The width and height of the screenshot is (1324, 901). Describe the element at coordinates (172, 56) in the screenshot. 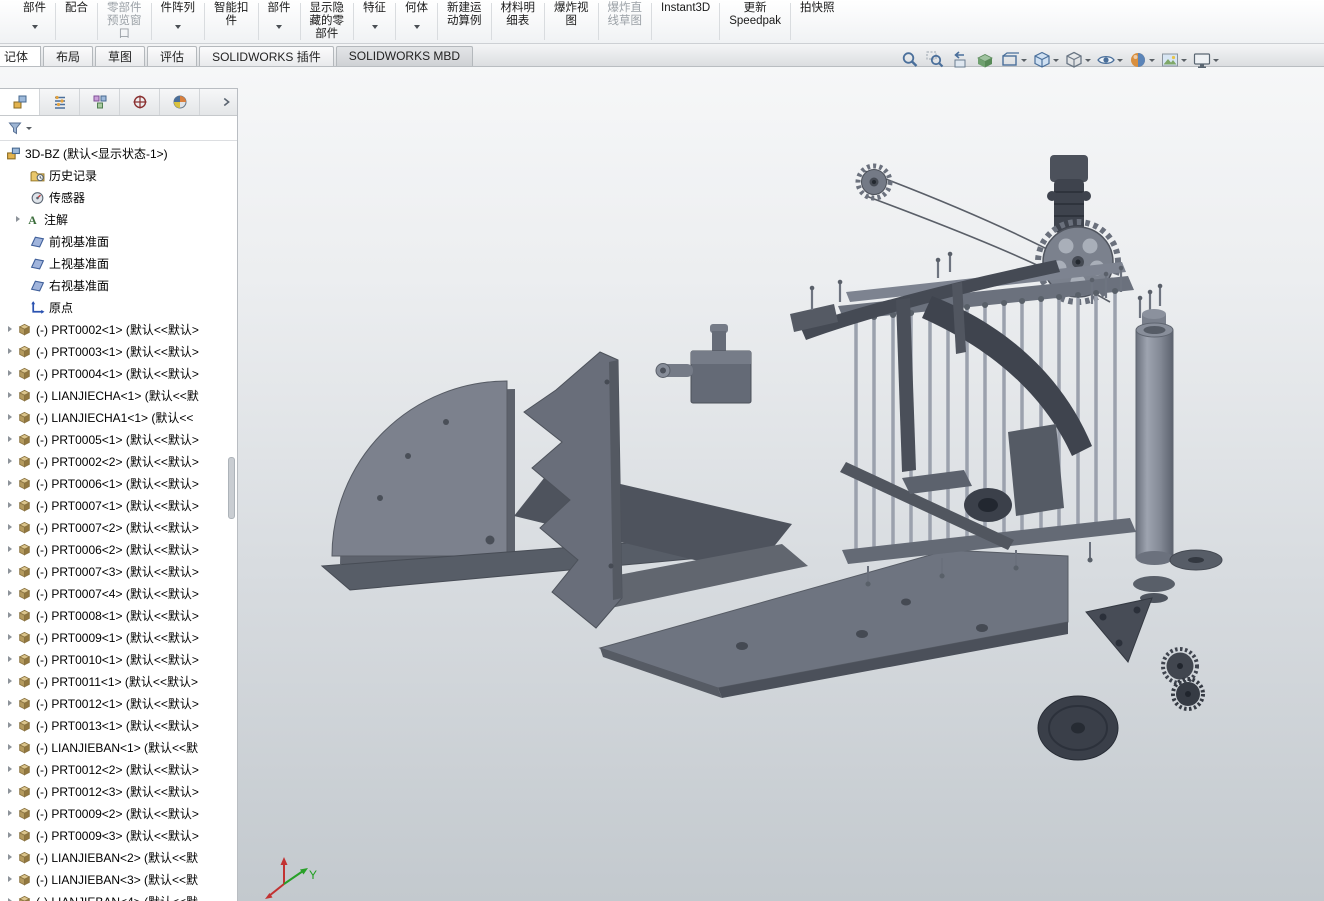

I see `doc-tab-3: 评估` at that location.